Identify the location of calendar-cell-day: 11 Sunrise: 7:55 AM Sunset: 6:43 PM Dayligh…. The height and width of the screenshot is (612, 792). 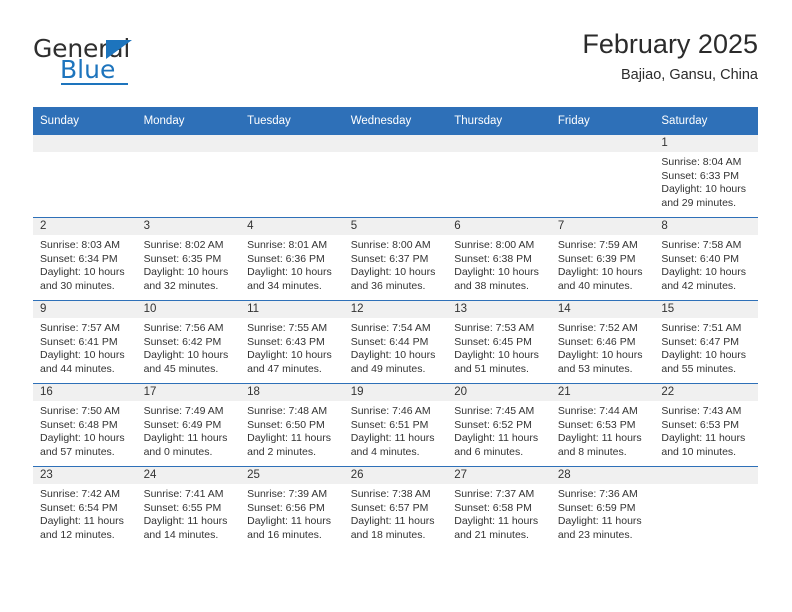
(292, 342).